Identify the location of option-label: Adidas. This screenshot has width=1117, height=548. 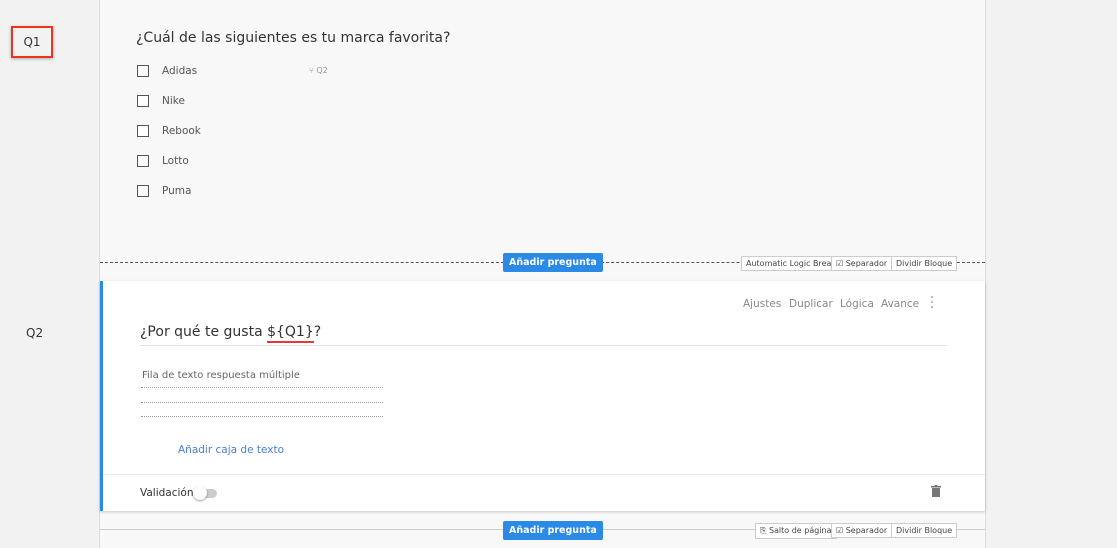
(180, 71).